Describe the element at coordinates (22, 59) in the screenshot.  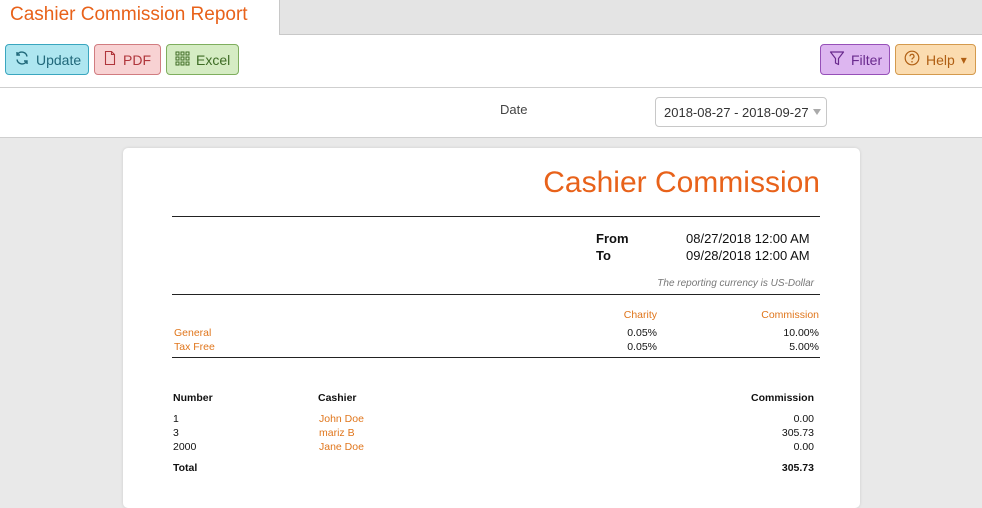
I see `refresh-icon` at that location.